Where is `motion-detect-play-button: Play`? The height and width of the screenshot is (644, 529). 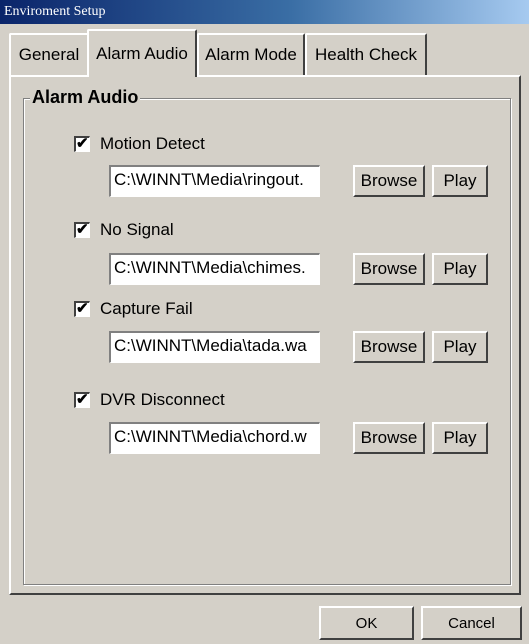
motion-detect-play-button: Play is located at coordinates (460, 181).